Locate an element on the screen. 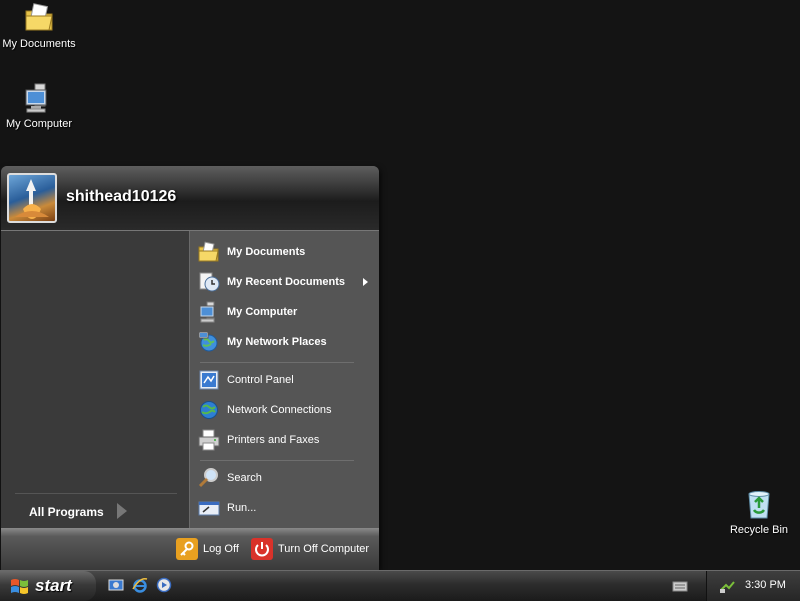 This screenshot has width=800, height=601. log-off-icon is located at coordinates (187, 549).